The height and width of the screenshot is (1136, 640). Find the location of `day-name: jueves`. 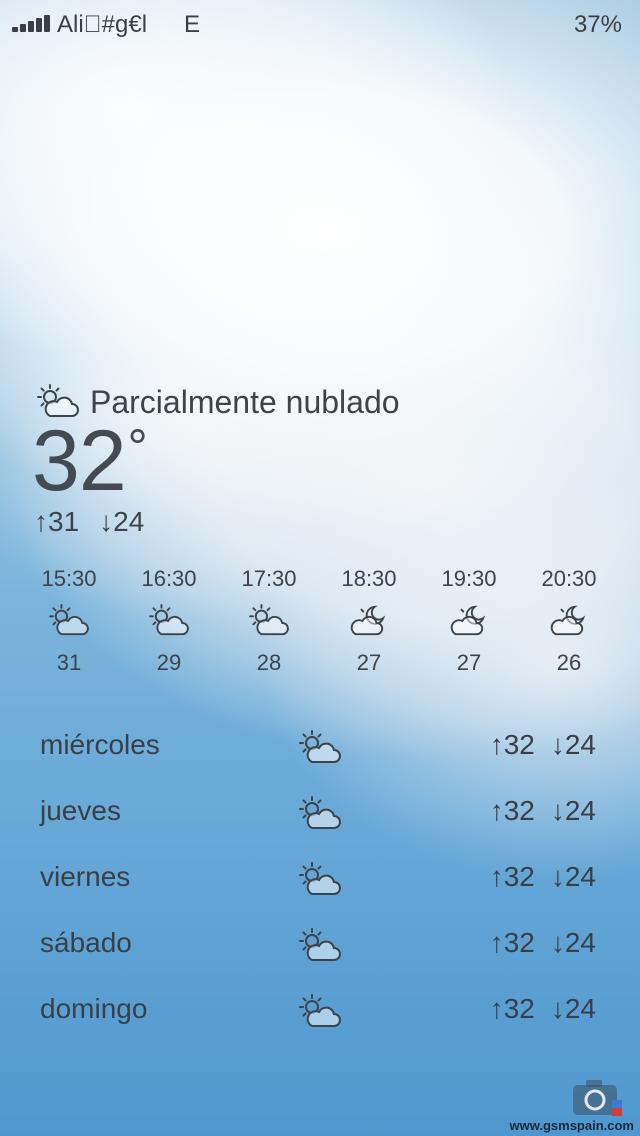

day-name: jueves is located at coordinates (80, 810).